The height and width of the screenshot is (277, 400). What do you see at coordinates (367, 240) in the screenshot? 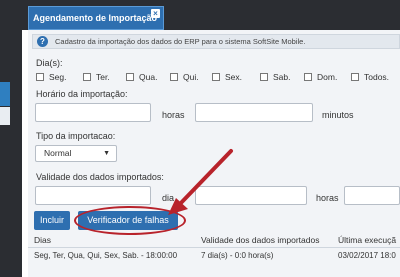
I see `header-ultima-execucao: Última execuçã` at bounding box center [367, 240].